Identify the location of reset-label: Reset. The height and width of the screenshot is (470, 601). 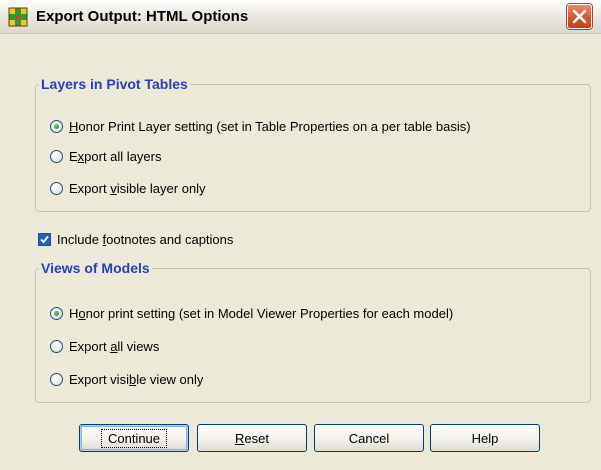
(252, 438).